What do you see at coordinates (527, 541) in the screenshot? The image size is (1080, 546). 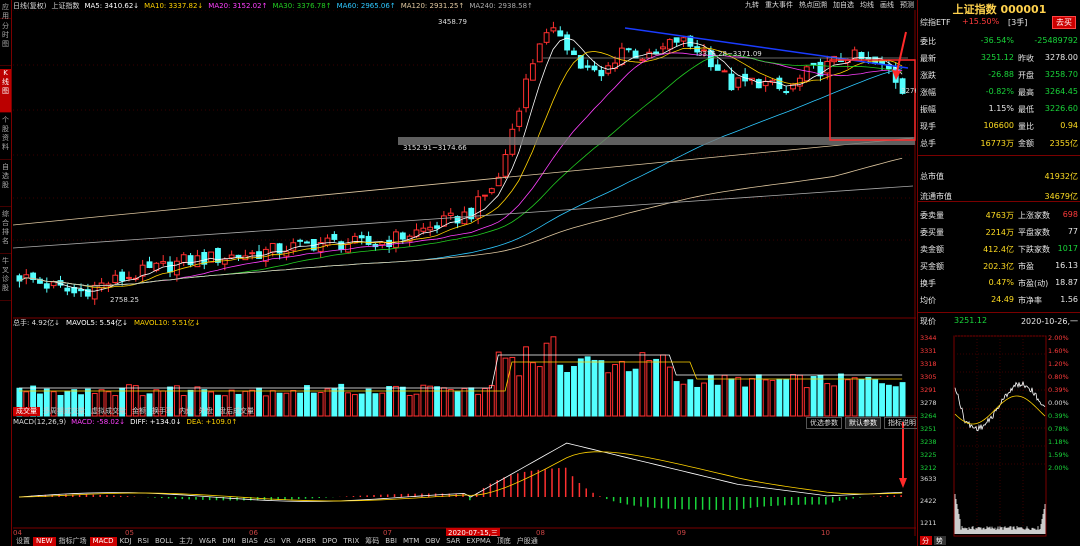 I see `indicator-tab-23: 户股通` at bounding box center [527, 541].